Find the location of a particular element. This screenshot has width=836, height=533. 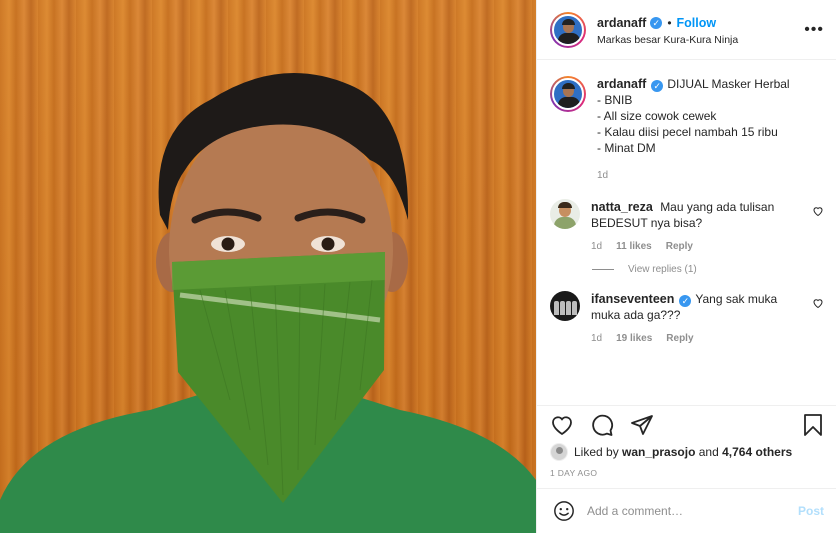

right-pupil is located at coordinates (328, 244).